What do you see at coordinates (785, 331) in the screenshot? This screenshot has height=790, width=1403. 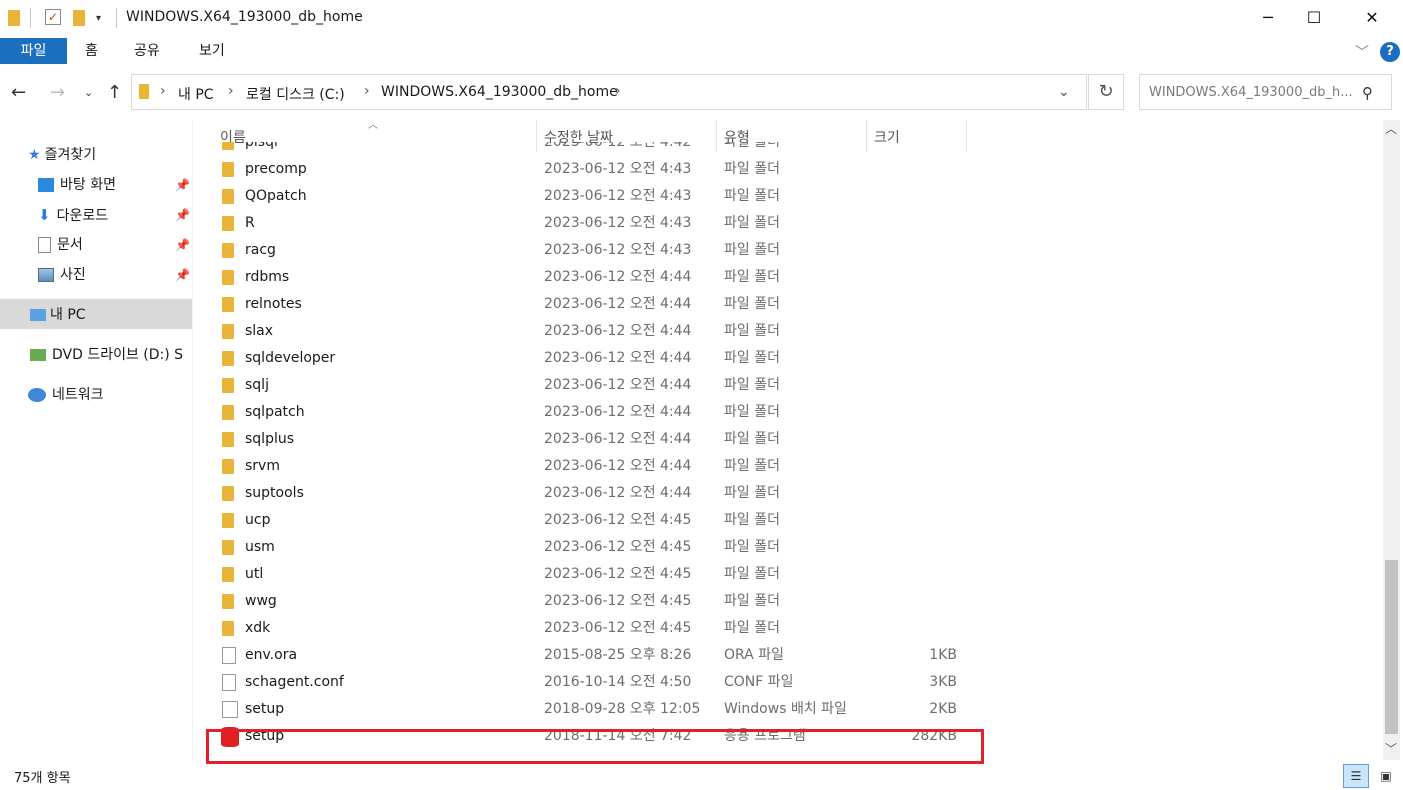 I see `file-row: slax 2023-06-12 오전 4:44 파일 폴더` at bounding box center [785, 331].